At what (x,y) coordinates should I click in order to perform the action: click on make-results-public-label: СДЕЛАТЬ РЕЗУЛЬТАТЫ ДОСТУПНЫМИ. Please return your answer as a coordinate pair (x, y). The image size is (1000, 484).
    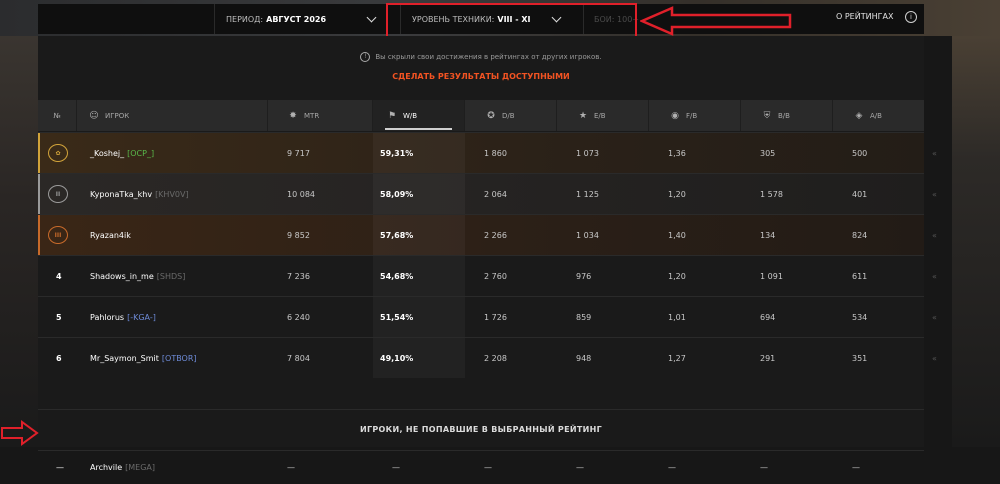
    Looking at the image, I should click on (481, 76).